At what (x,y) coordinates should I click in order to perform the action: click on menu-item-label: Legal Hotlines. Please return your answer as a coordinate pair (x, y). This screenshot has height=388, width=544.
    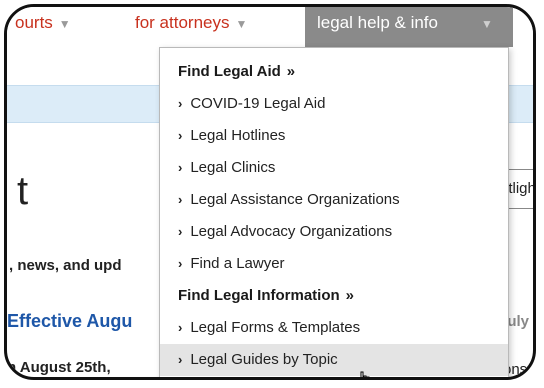
    Looking at the image, I should click on (238, 135).